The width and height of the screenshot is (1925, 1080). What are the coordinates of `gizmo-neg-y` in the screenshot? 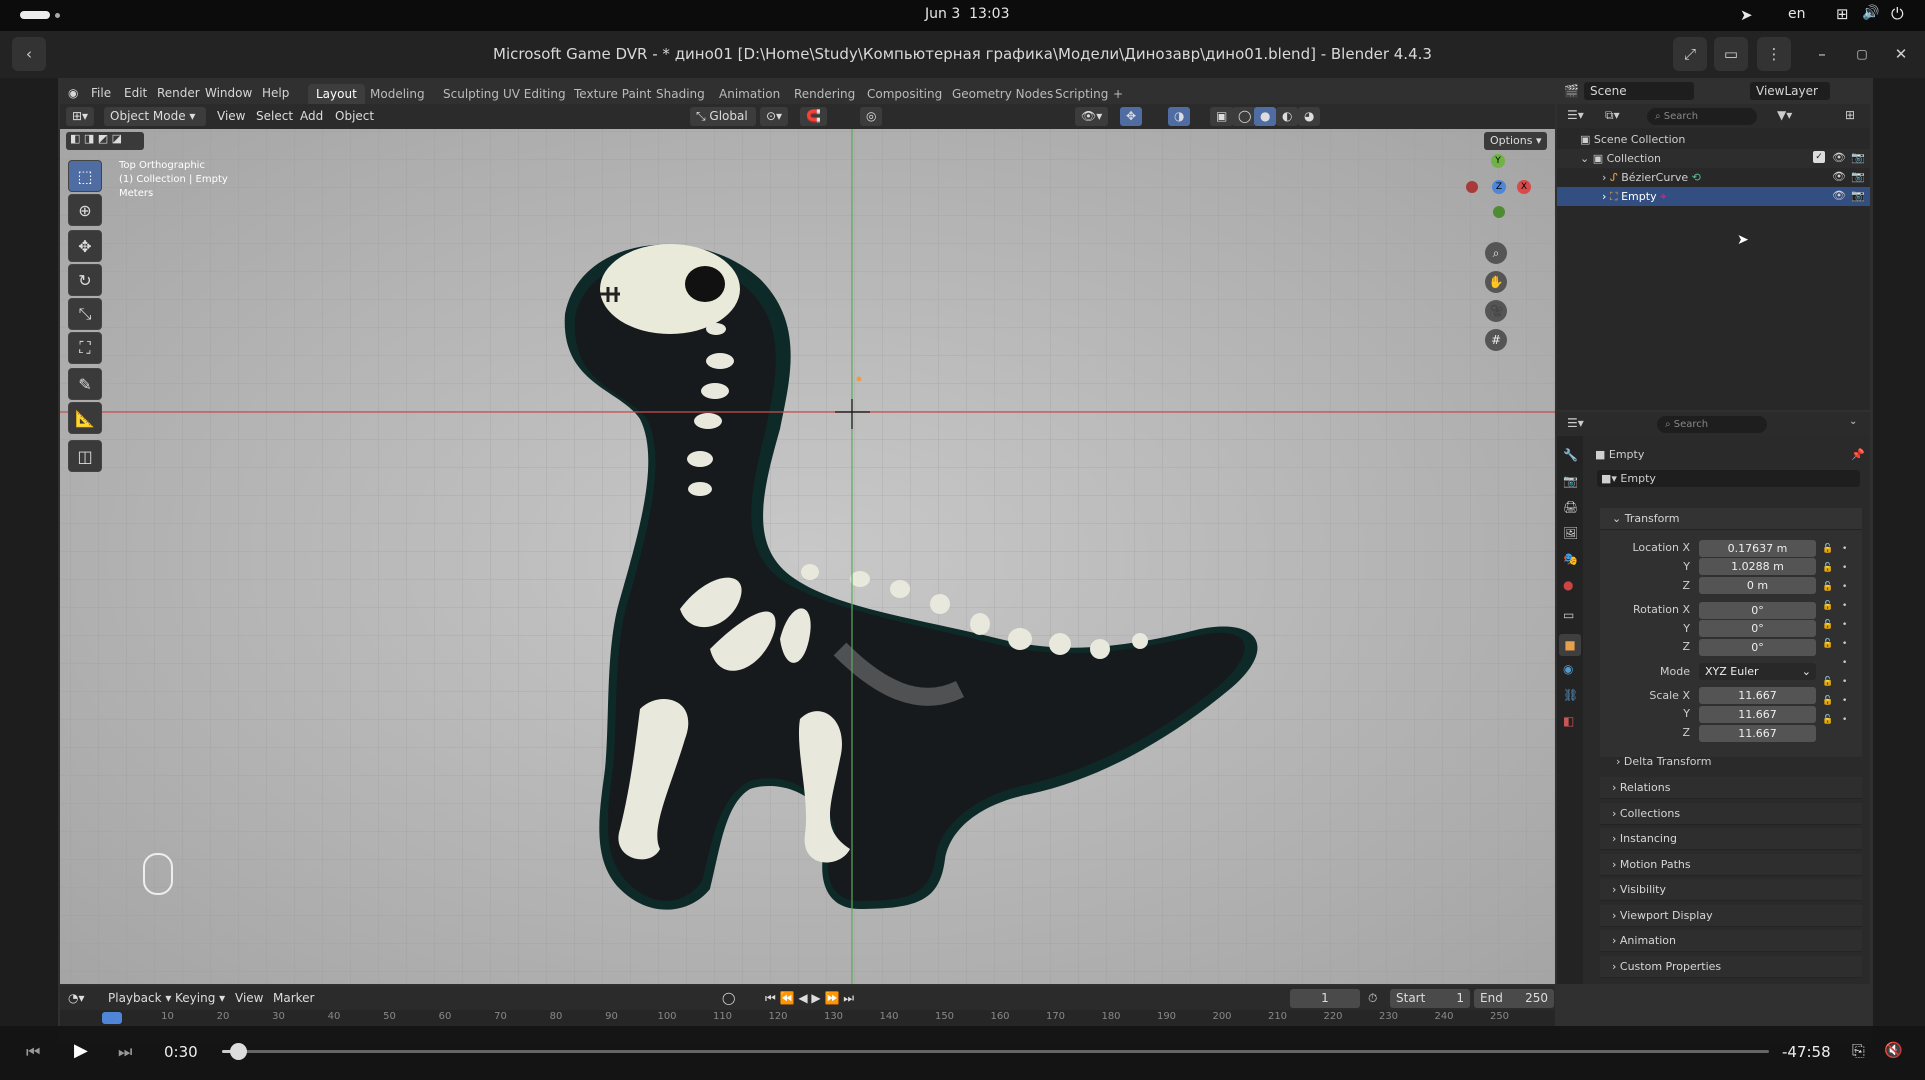 It's located at (1499, 212).